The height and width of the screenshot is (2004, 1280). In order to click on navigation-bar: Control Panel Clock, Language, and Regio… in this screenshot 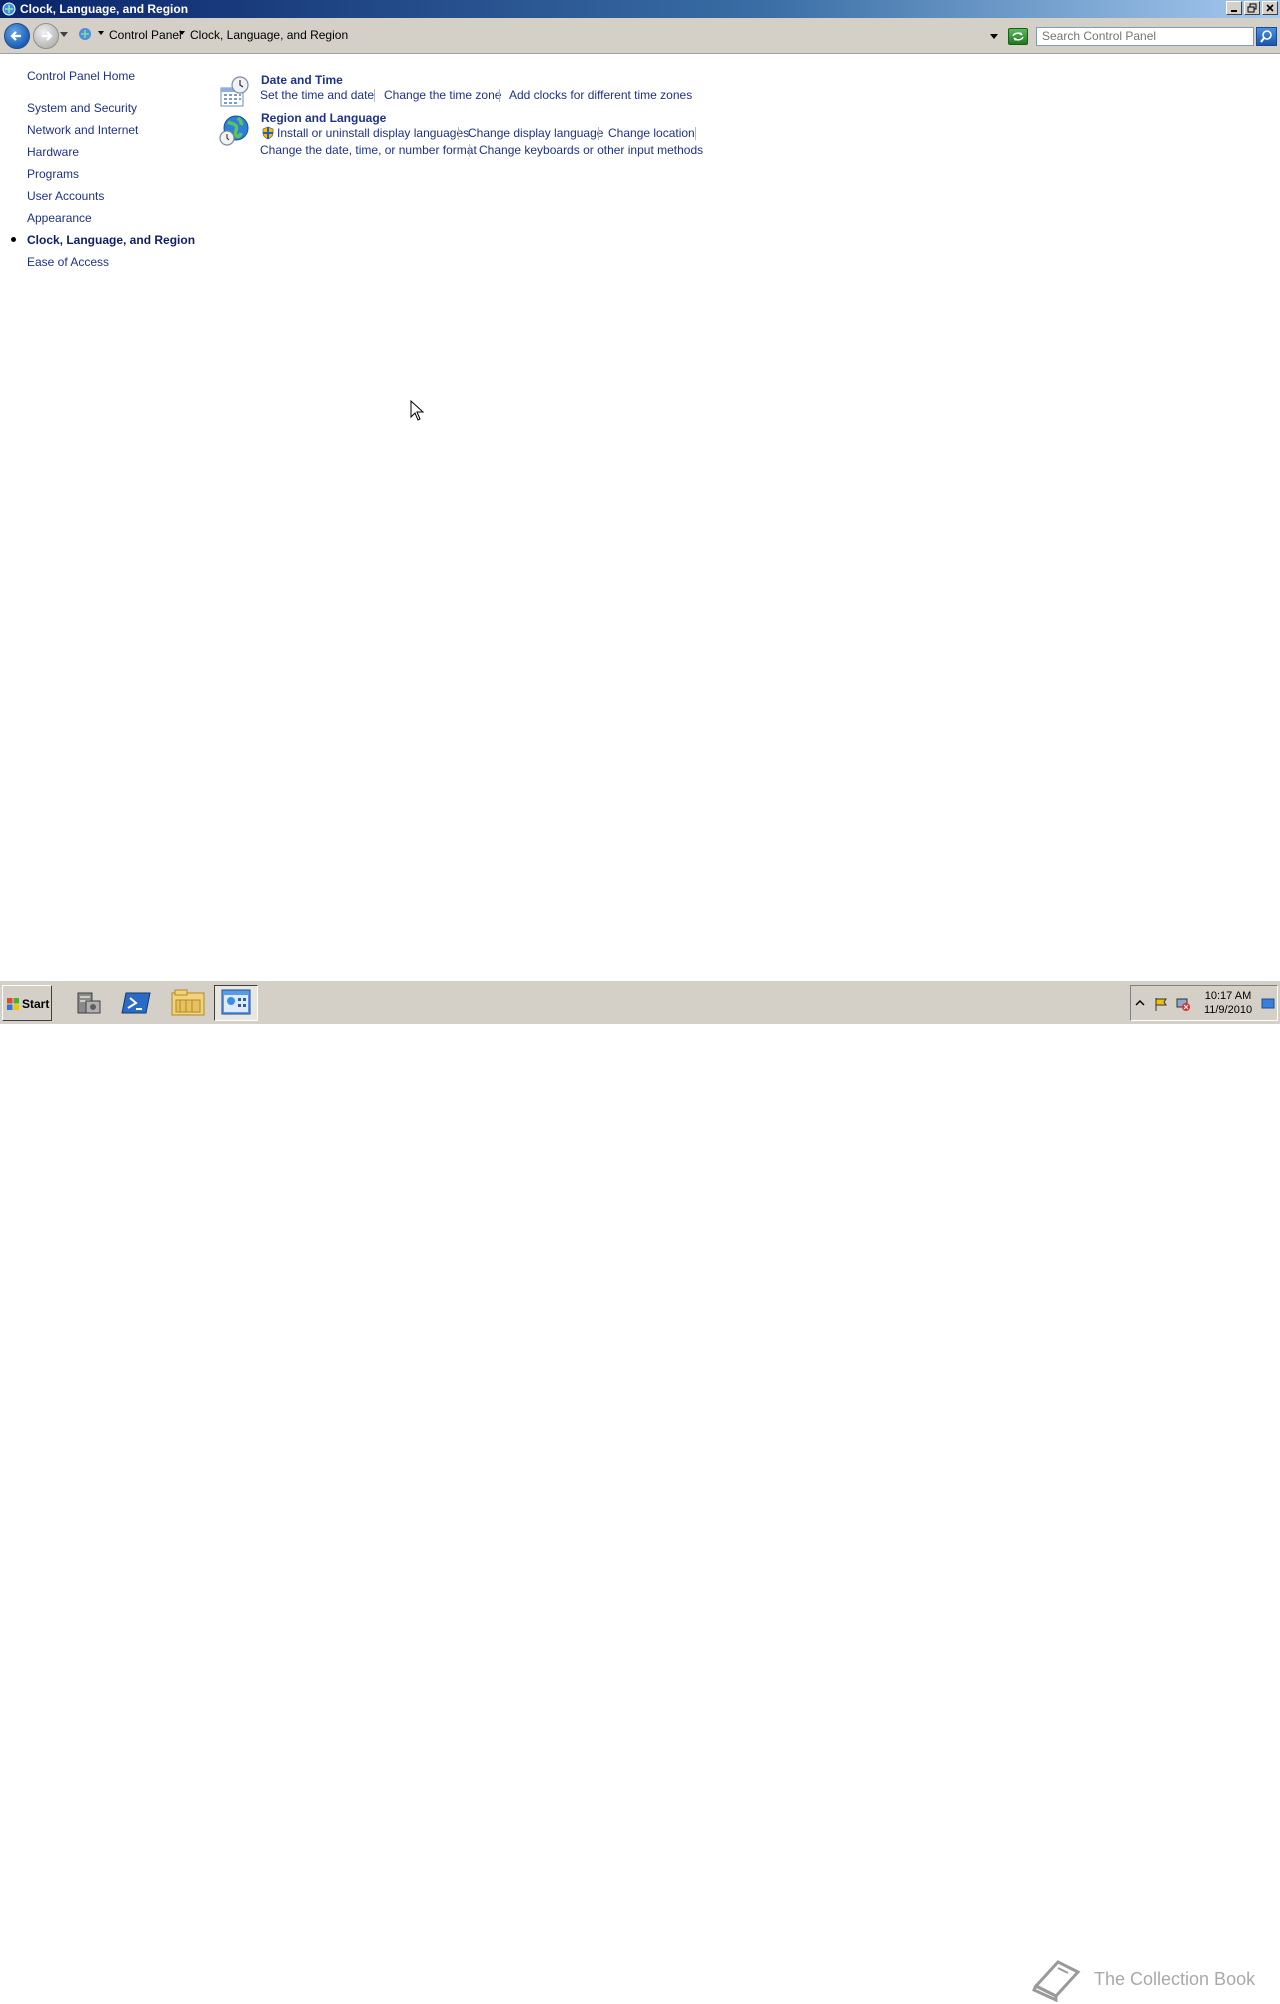, I will do `click(640, 36)`.